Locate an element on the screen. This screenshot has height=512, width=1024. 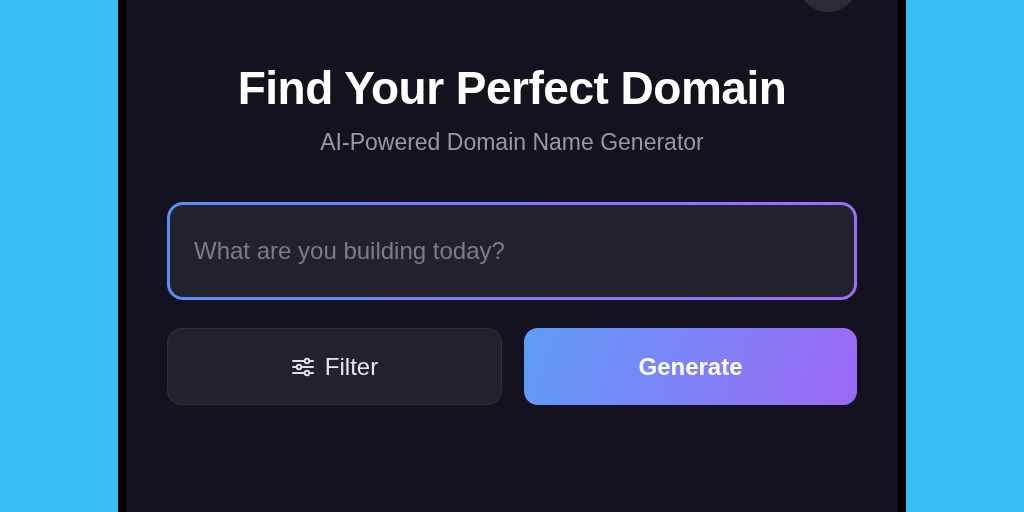
sliders-icon is located at coordinates (302, 367).